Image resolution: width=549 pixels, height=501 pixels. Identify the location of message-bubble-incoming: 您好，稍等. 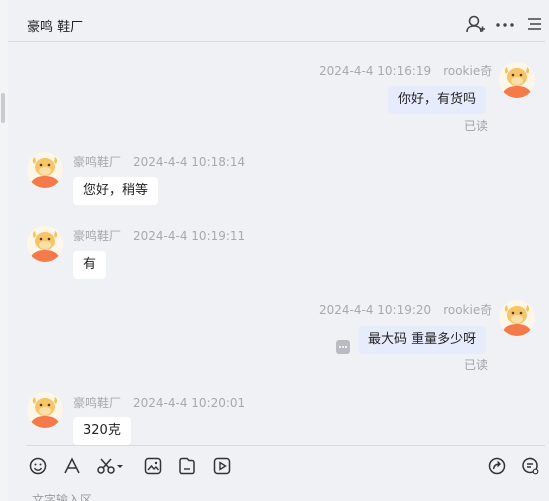
(116, 191).